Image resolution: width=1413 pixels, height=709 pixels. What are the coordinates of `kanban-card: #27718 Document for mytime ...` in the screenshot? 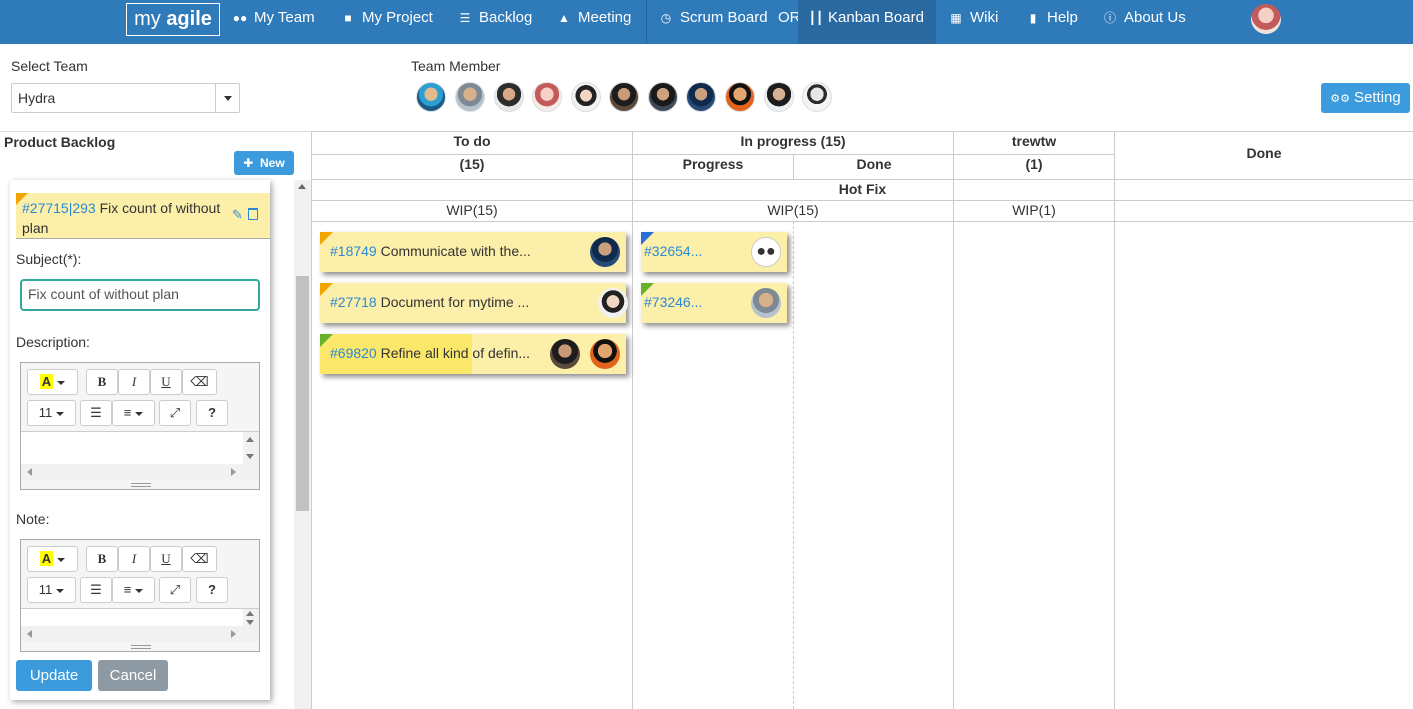 It's located at (474, 303).